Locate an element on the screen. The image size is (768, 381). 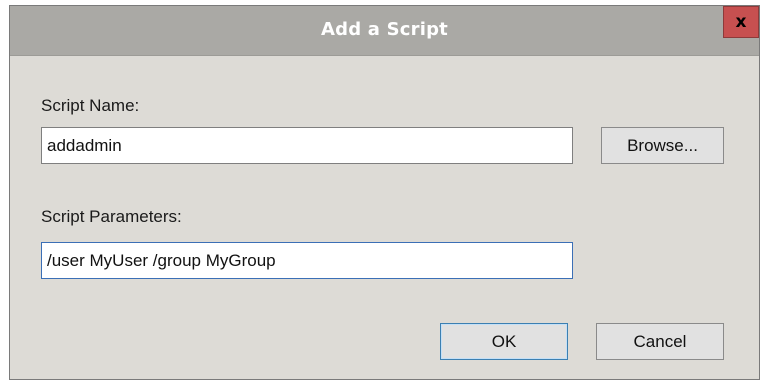
dialog-title: Add a Script is located at coordinates (384, 29).